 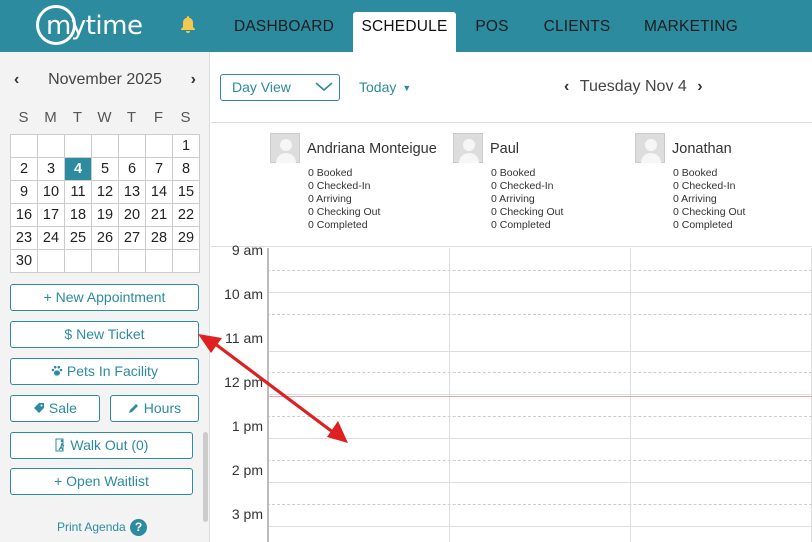 What do you see at coordinates (24, 169) in the screenshot?
I see `calendar-day: 2` at bounding box center [24, 169].